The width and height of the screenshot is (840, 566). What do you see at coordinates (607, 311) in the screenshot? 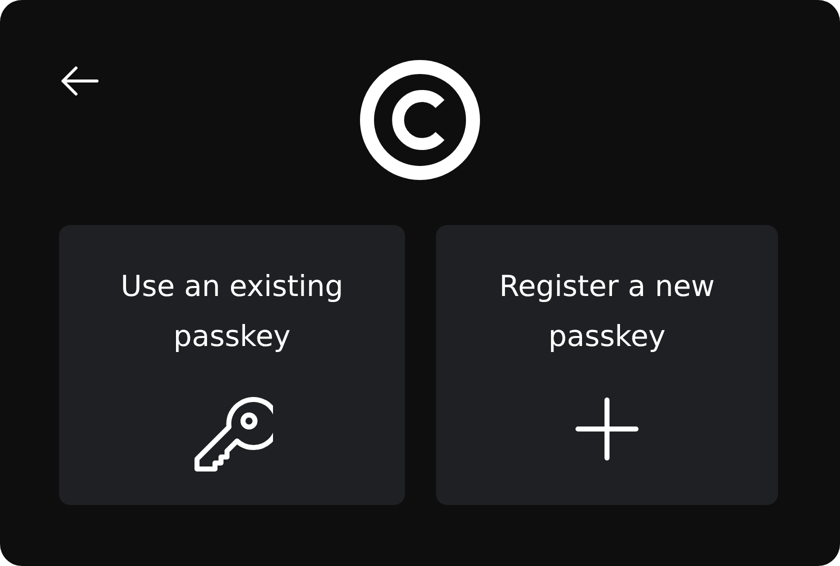
I see `card-label: Register a new passkey` at bounding box center [607, 311].